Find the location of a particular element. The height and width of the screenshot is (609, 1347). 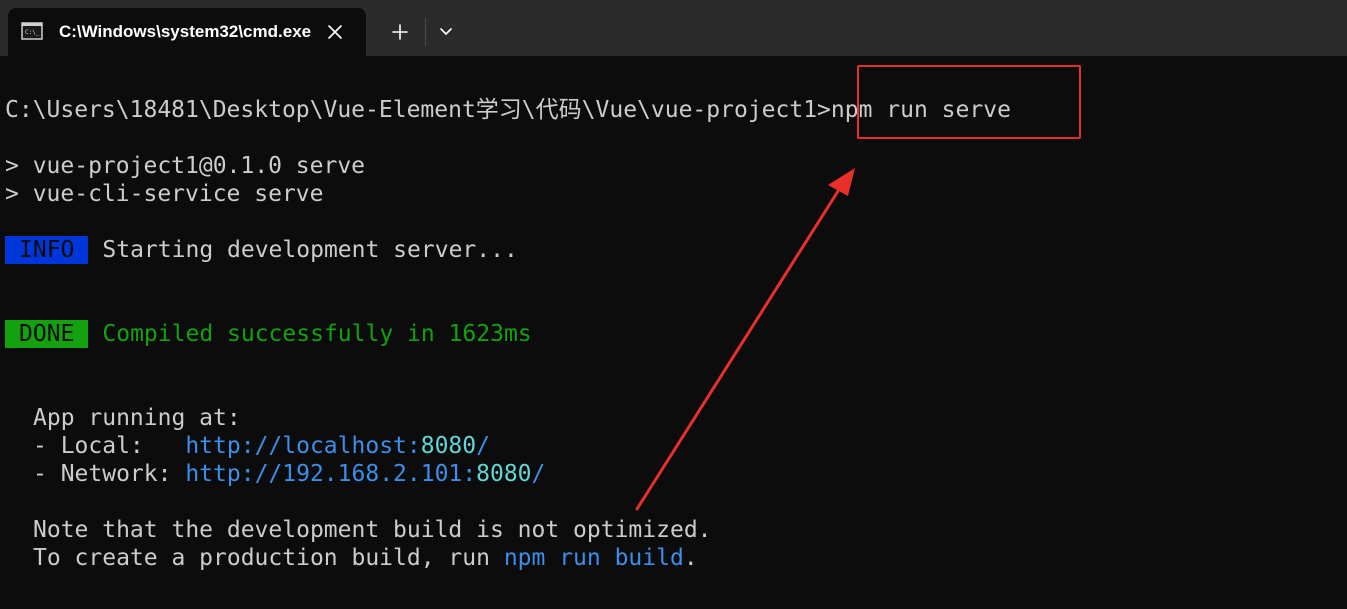

chevron-down-icon is located at coordinates (446, 32).